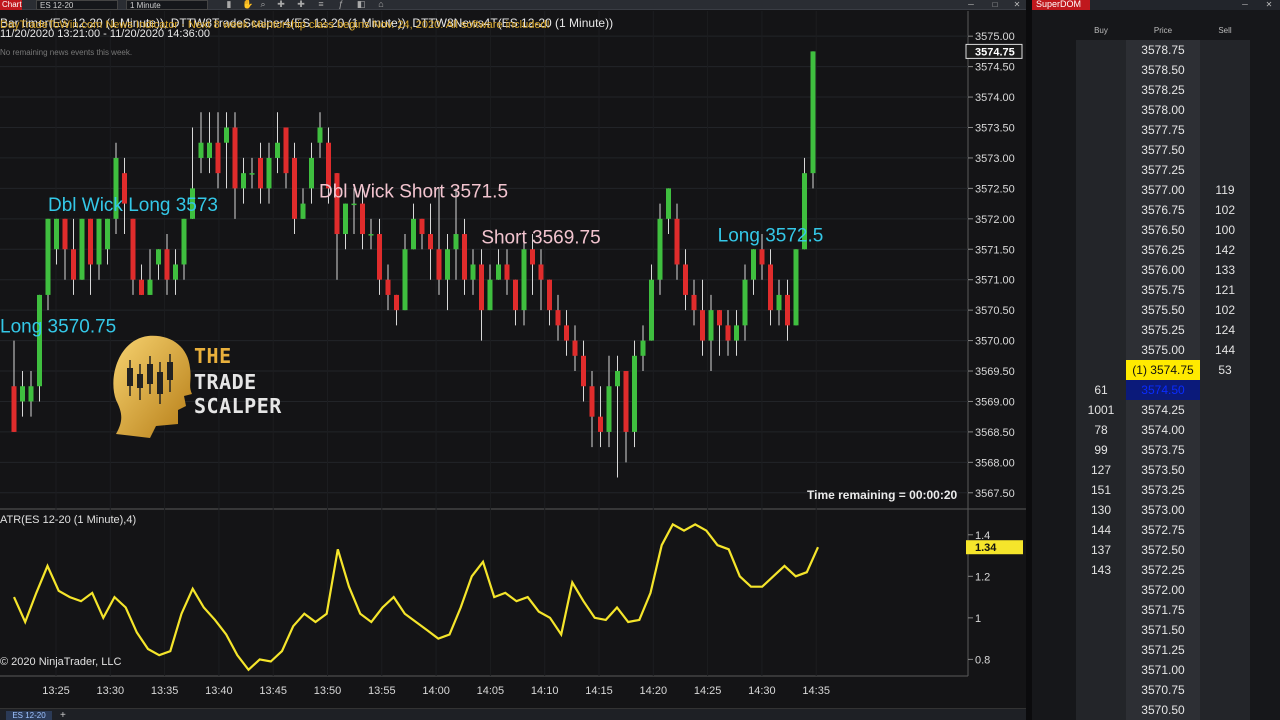 The height and width of the screenshot is (720, 1280). I want to click on dom-row: 3577.50, so click(1163, 150).